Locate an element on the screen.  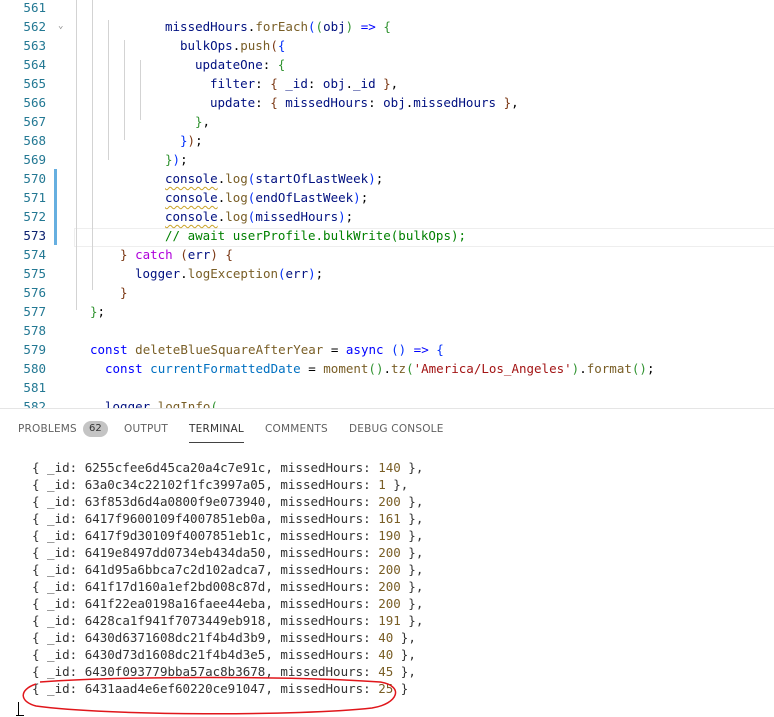
line-number: 576 is located at coordinates (34, 292).